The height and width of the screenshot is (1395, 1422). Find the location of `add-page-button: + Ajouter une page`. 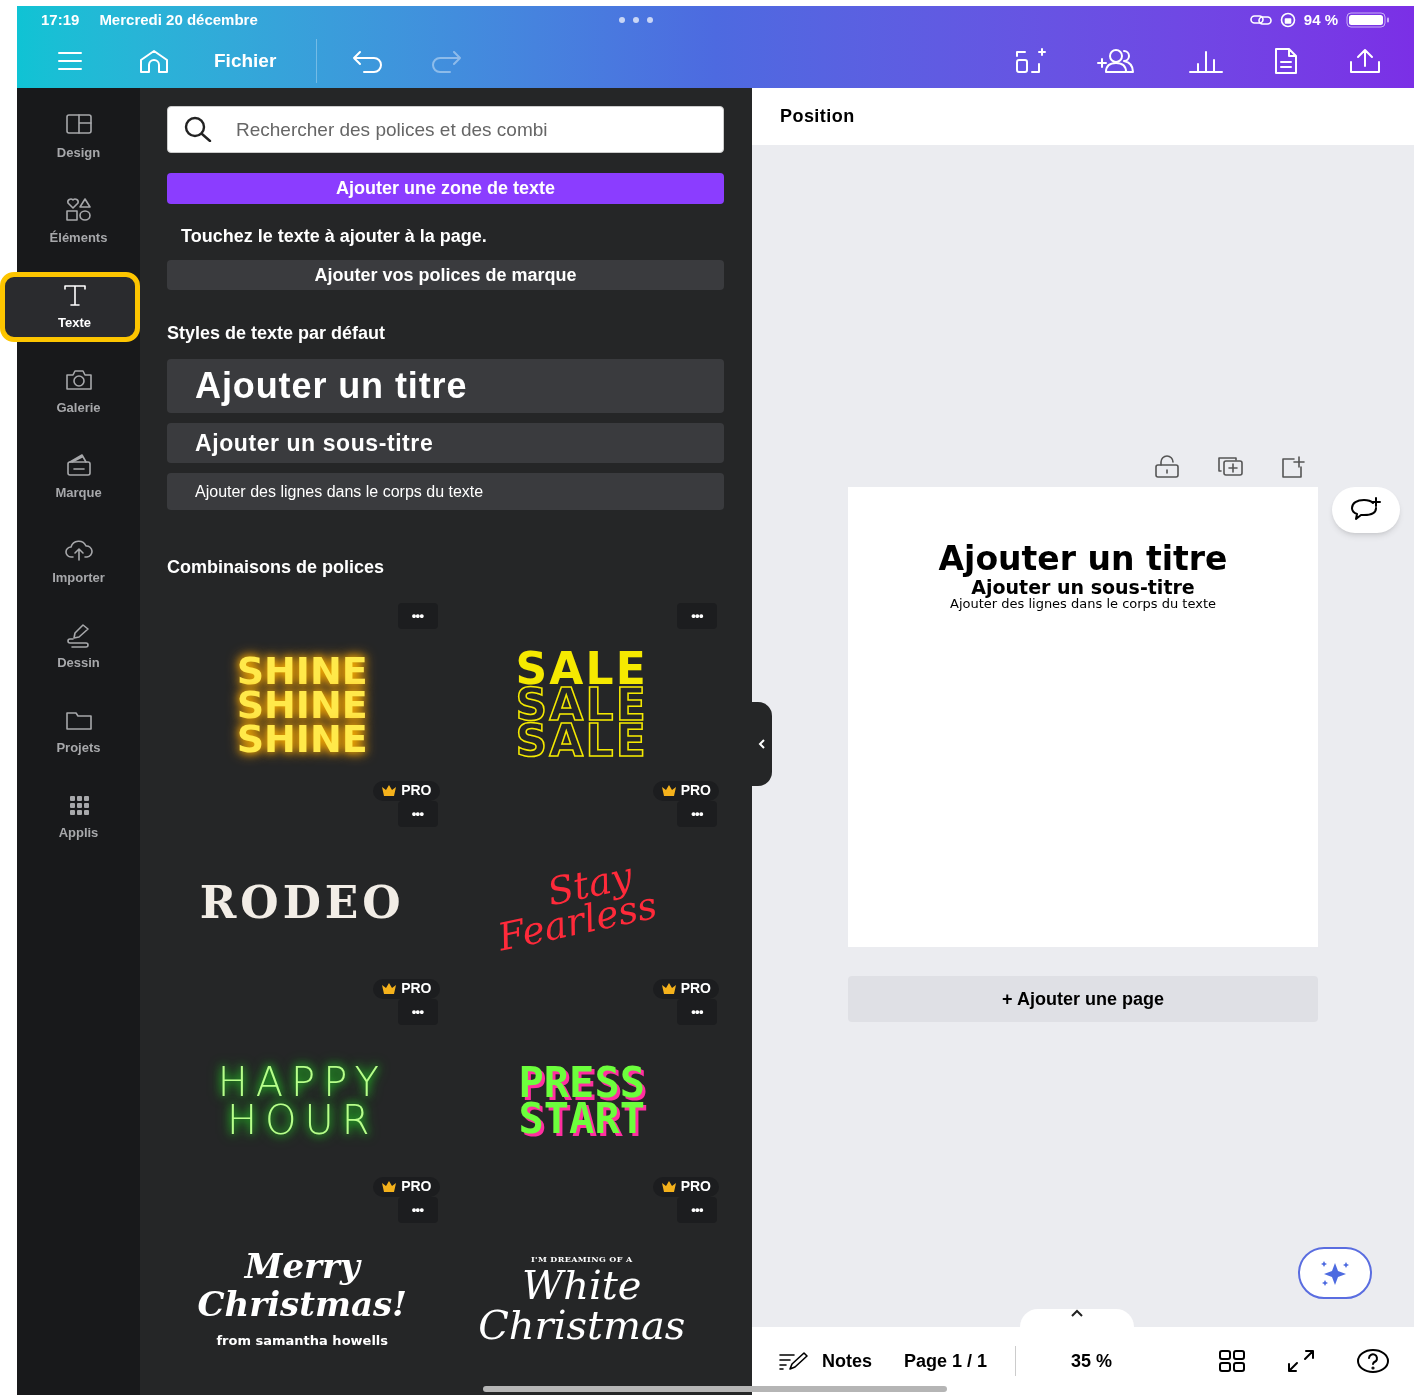

add-page-button: + Ajouter une page is located at coordinates (1083, 999).